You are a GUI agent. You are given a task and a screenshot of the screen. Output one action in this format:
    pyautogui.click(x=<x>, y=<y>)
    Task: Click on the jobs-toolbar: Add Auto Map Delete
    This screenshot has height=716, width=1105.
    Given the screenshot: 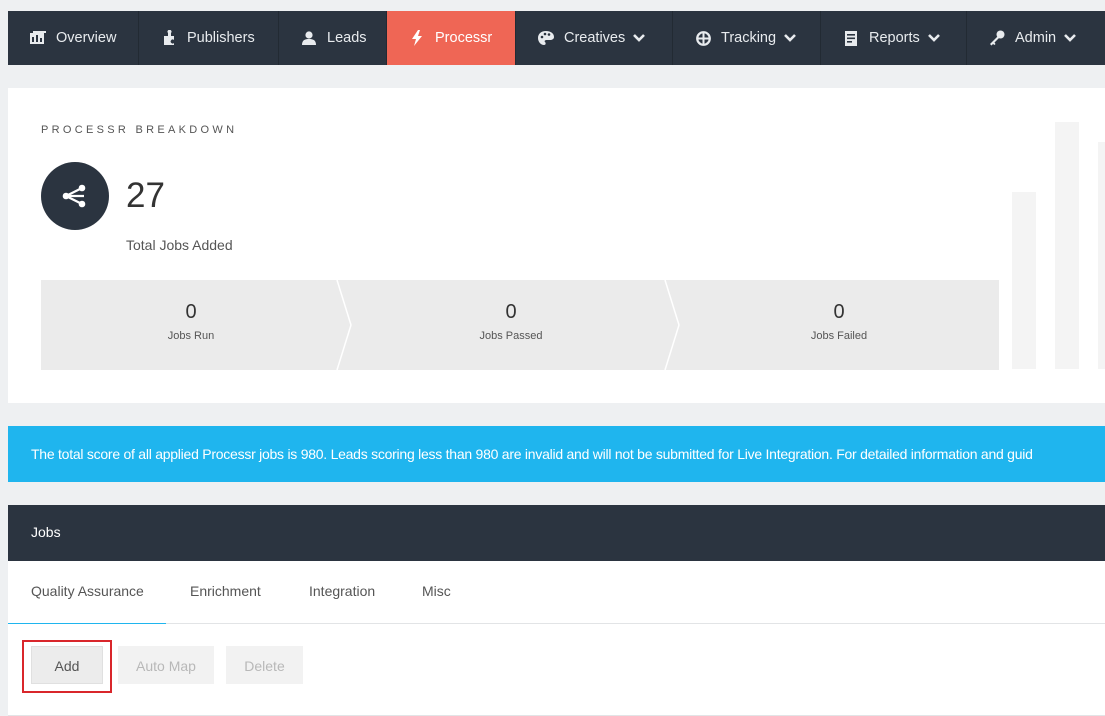 What is the action you would take?
    pyautogui.click(x=556, y=670)
    